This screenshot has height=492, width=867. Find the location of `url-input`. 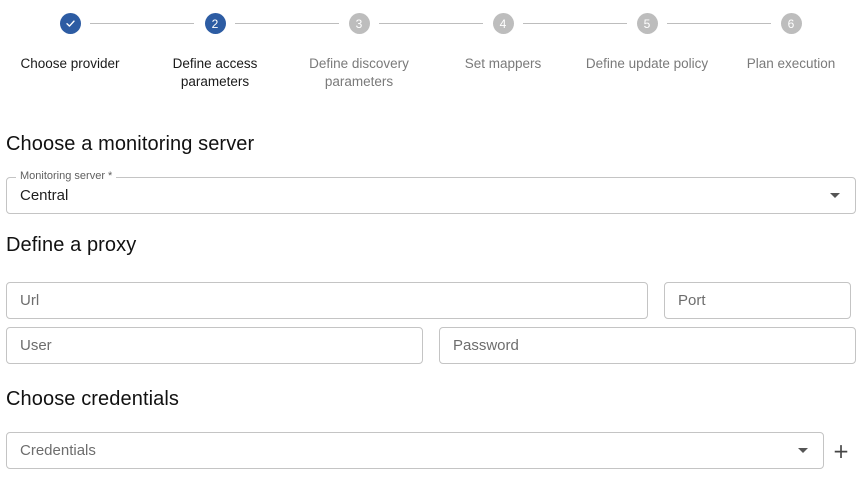

url-input is located at coordinates (327, 300).